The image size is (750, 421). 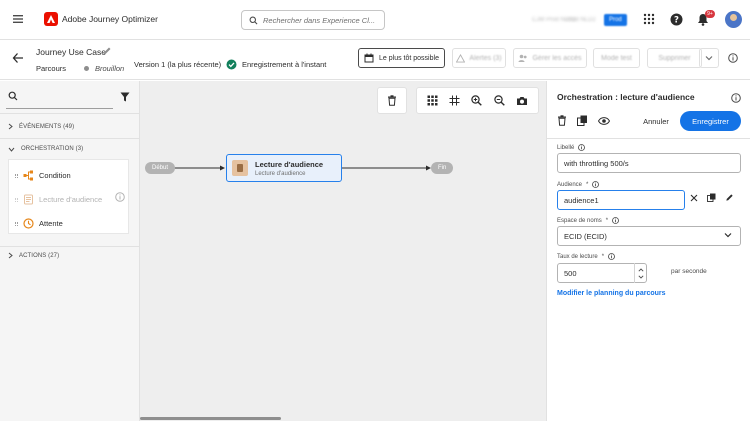 I want to click on namespace-select: ECID (ECID), so click(x=649, y=236).